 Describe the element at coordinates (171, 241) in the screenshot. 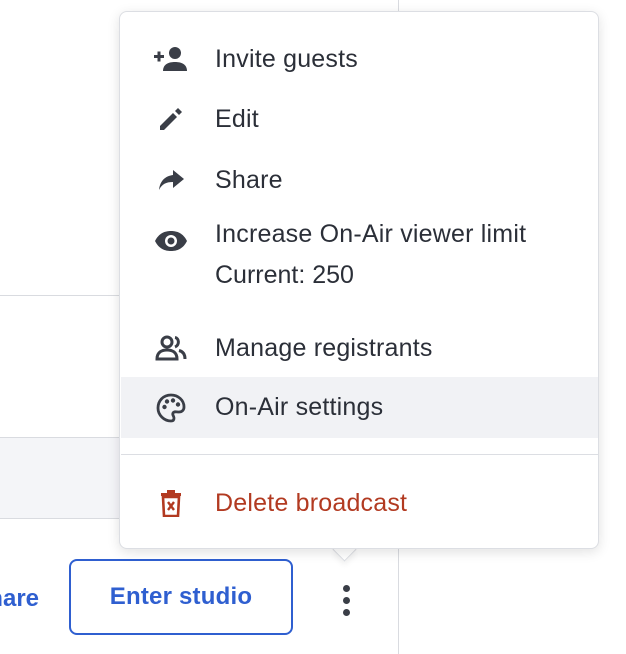

I see `eye-icon` at that location.